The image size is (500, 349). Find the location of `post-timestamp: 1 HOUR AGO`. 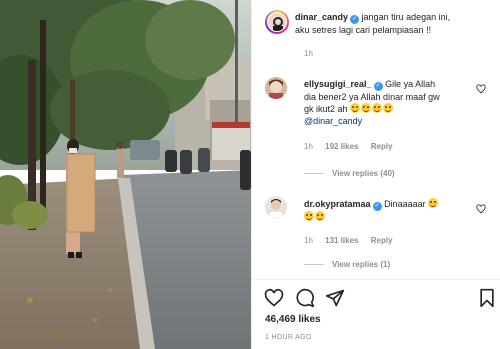

post-timestamp: 1 HOUR AGO is located at coordinates (288, 337).